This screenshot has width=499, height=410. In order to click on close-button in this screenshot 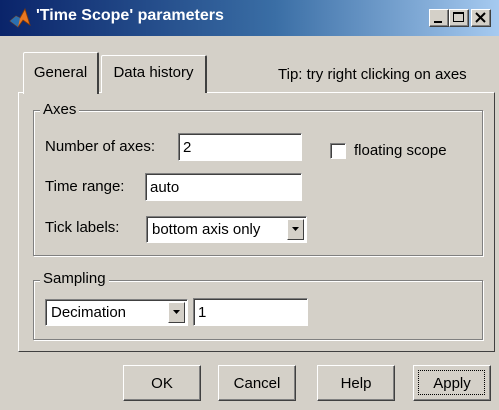, I will do `click(481, 18)`.